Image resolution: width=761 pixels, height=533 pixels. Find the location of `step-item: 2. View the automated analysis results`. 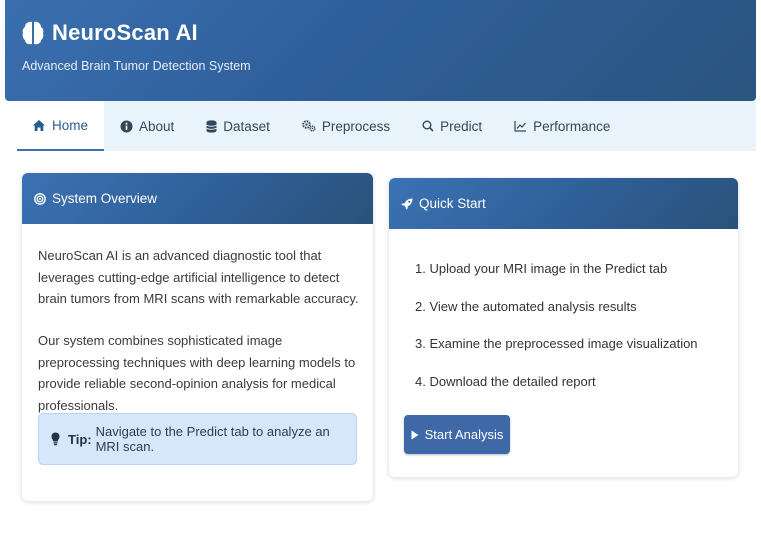

step-item: 2. View the automated analysis results is located at coordinates (526, 306).